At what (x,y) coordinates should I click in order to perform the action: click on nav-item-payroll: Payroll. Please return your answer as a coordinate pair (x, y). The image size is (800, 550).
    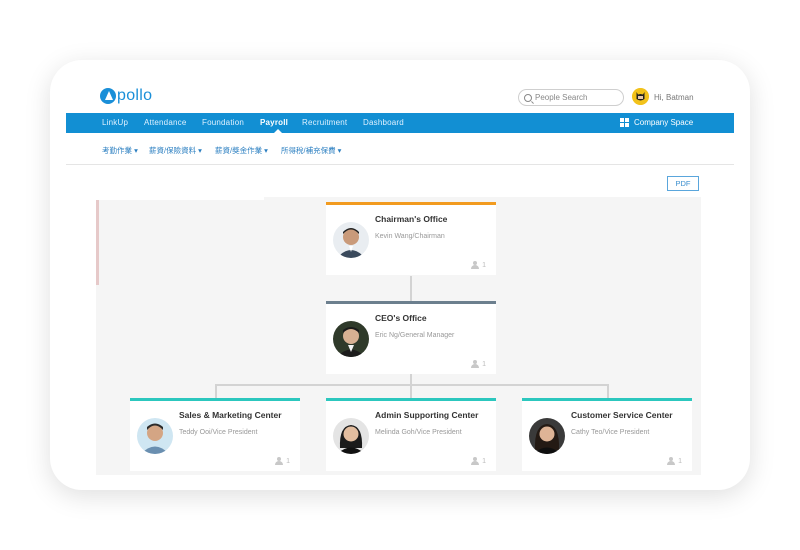
    Looking at the image, I should click on (274, 122).